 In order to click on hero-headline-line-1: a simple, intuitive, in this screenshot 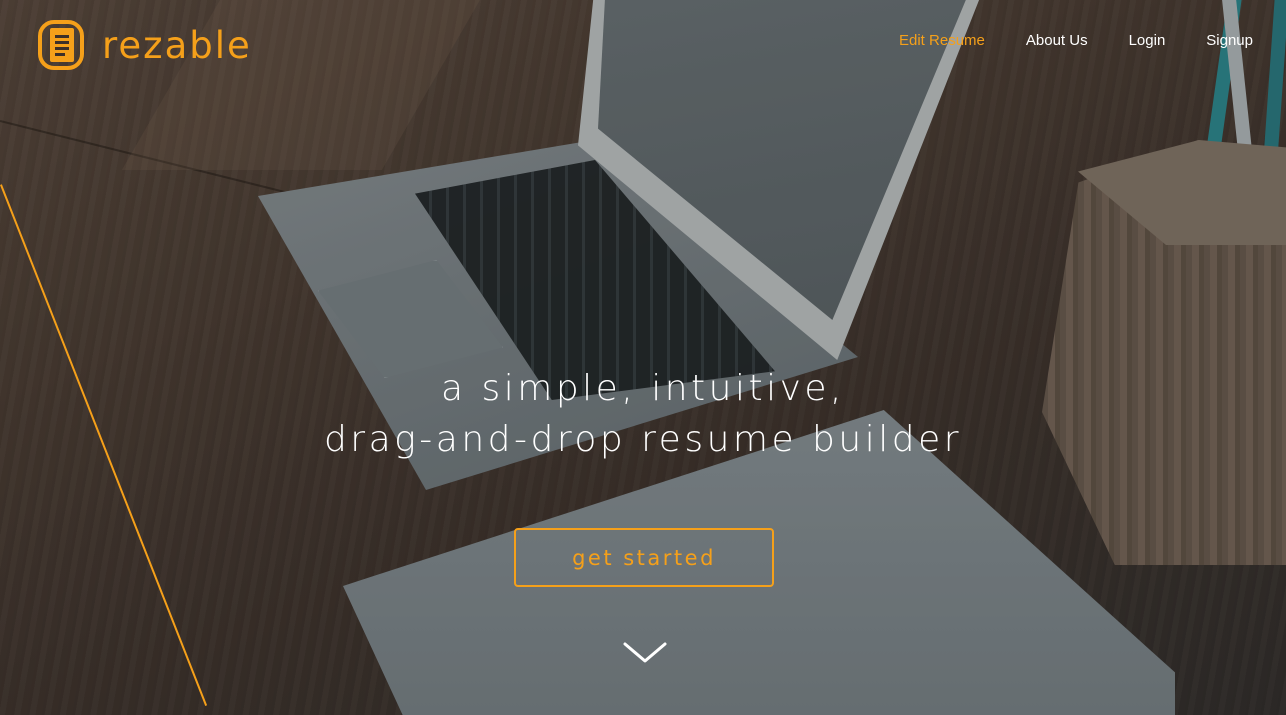, I will do `click(643, 388)`.